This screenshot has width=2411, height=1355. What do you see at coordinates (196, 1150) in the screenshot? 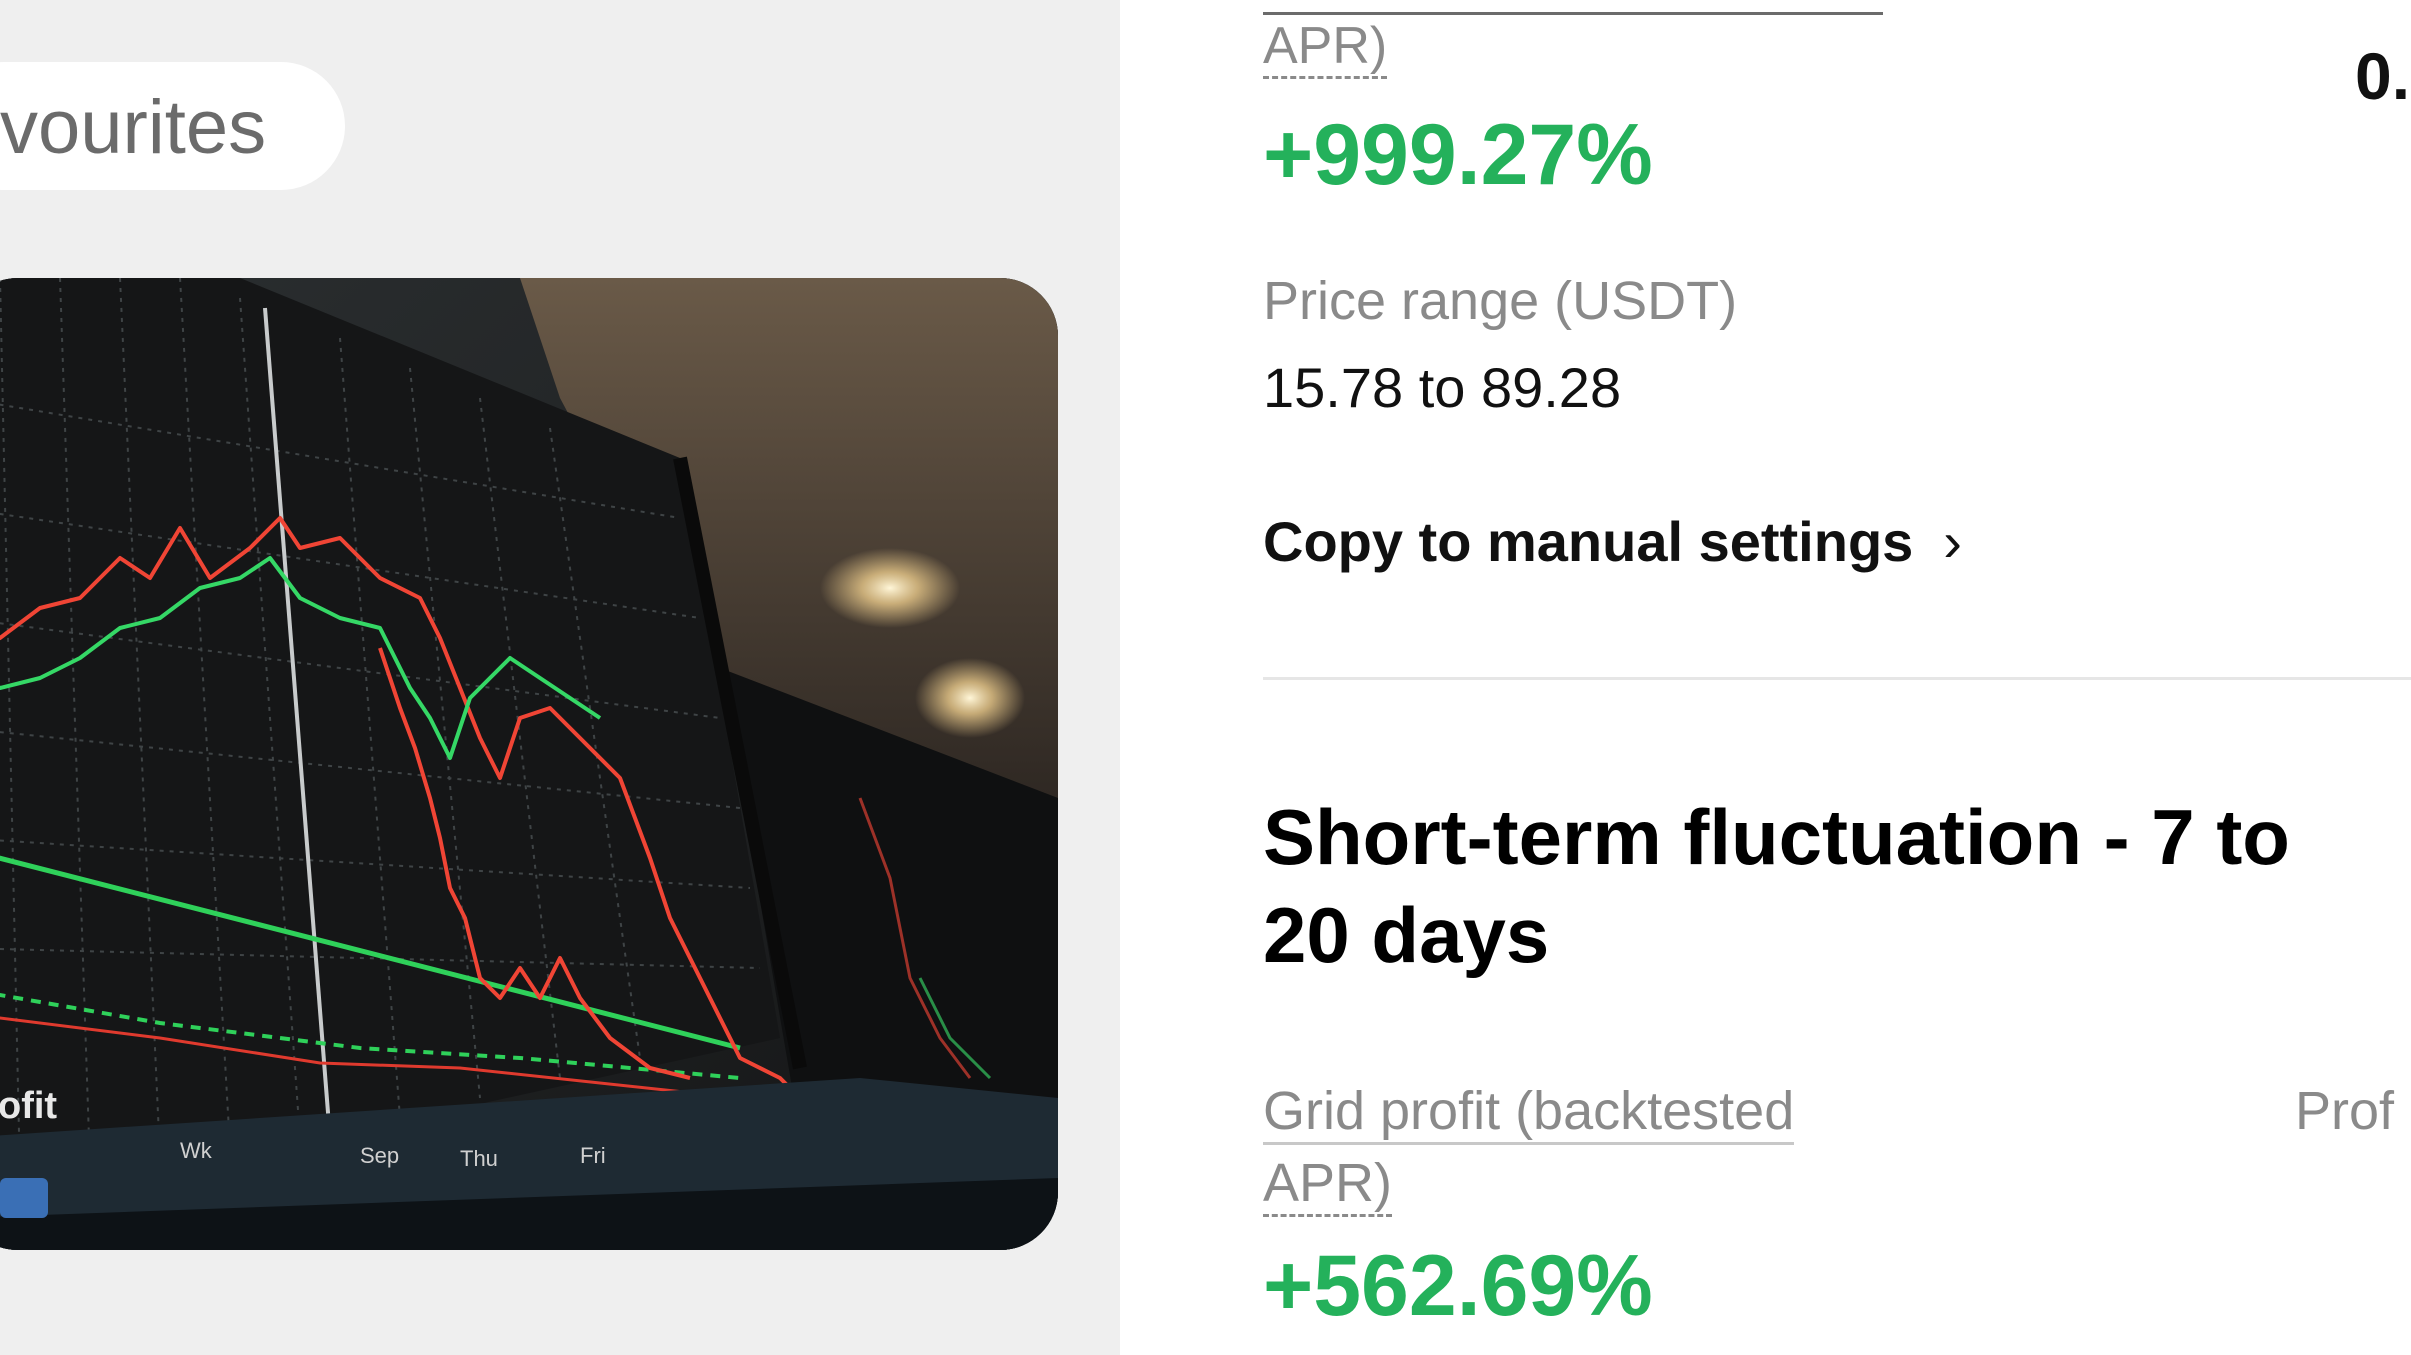
I see `photo-axis-label: Wk` at bounding box center [196, 1150].